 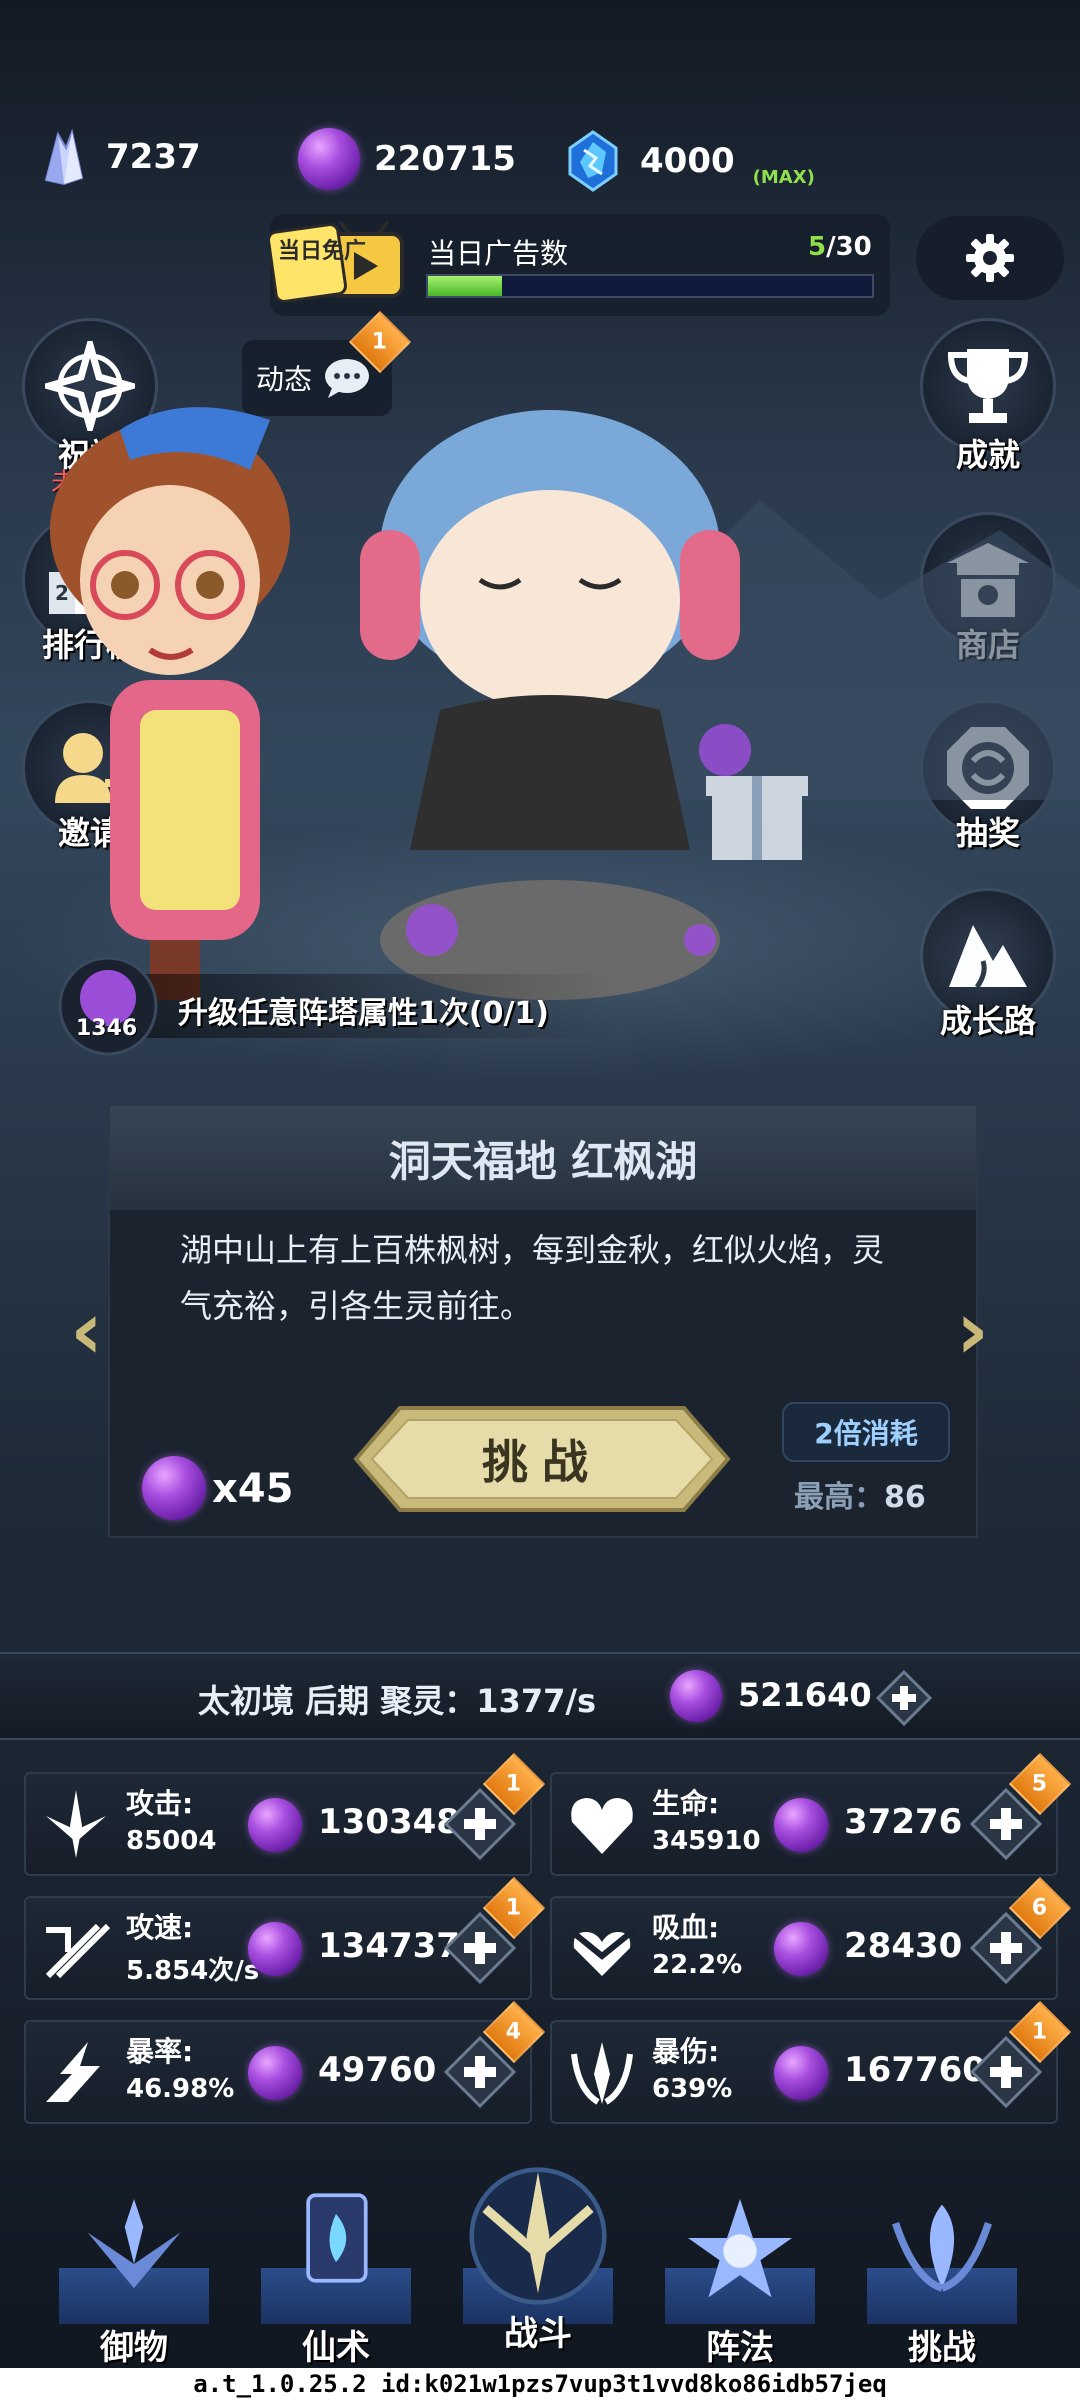 I want to click on orb-currency: 220715, so click(x=407, y=159).